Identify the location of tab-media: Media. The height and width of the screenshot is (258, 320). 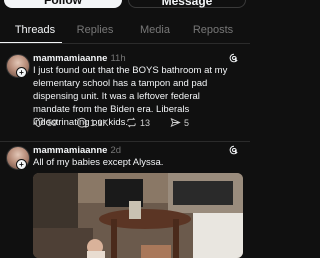
(155, 30).